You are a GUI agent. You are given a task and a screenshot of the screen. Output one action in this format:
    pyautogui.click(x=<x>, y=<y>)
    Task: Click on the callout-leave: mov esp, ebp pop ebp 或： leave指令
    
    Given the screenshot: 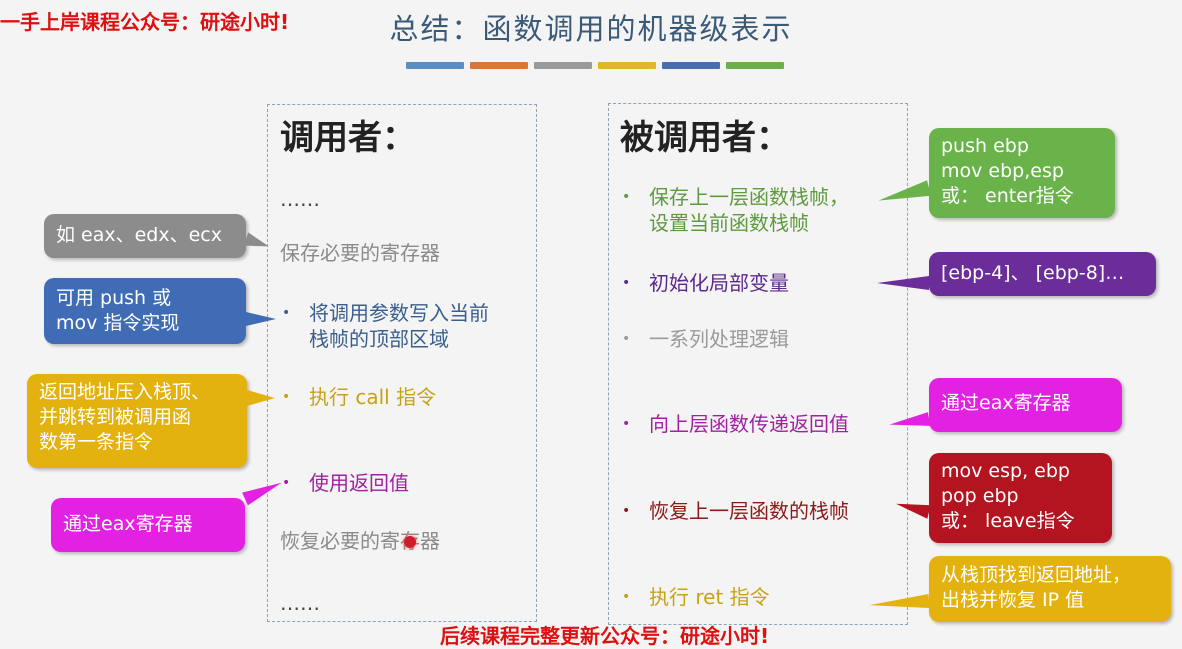 What is the action you would take?
    pyautogui.click(x=1020, y=498)
    